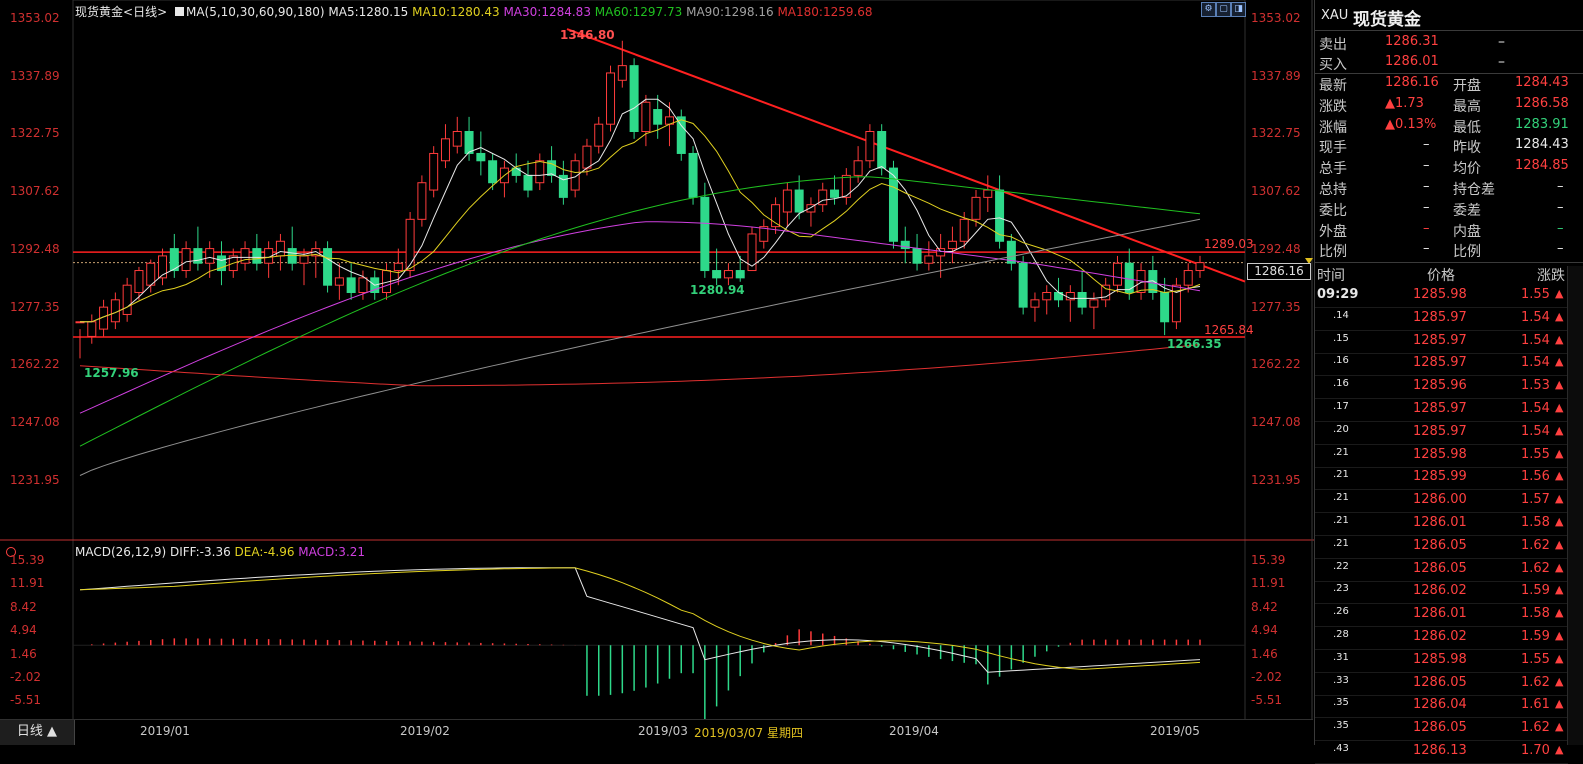  Describe the element at coordinates (1441, 342) in the screenshot. I see `tick-row: .15 1285.97 1.54 ▲` at that location.